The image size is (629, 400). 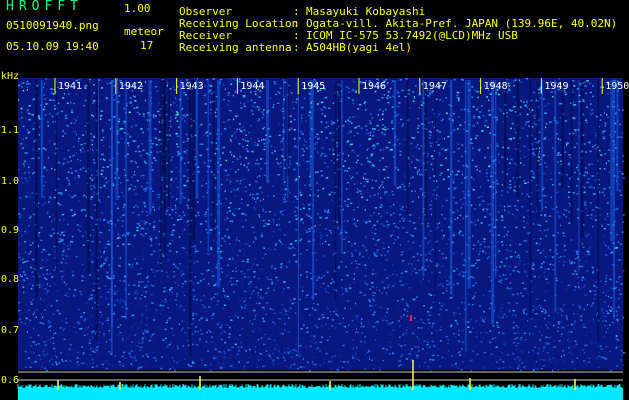 What do you see at coordinates (359, 47) in the screenshot?
I see `antenna-value: A504HB(yagi 4el)` at bounding box center [359, 47].